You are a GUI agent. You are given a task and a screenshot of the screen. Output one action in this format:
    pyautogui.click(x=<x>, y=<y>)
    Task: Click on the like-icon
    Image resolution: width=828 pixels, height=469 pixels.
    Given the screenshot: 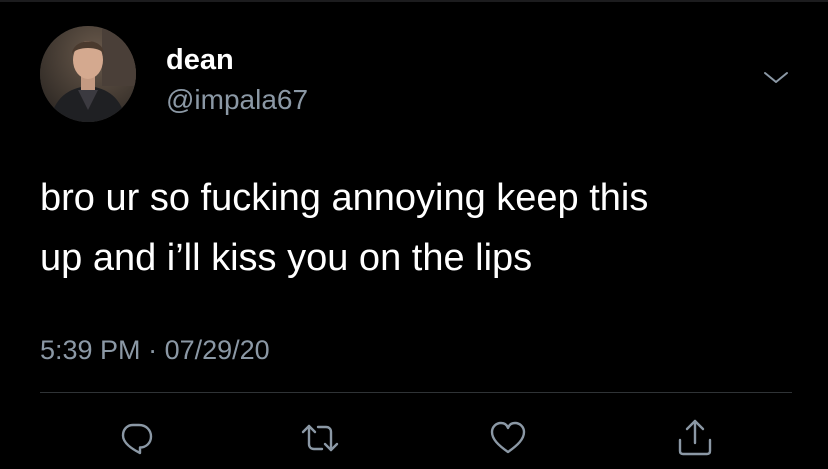 What is the action you would take?
    pyautogui.click(x=508, y=437)
    